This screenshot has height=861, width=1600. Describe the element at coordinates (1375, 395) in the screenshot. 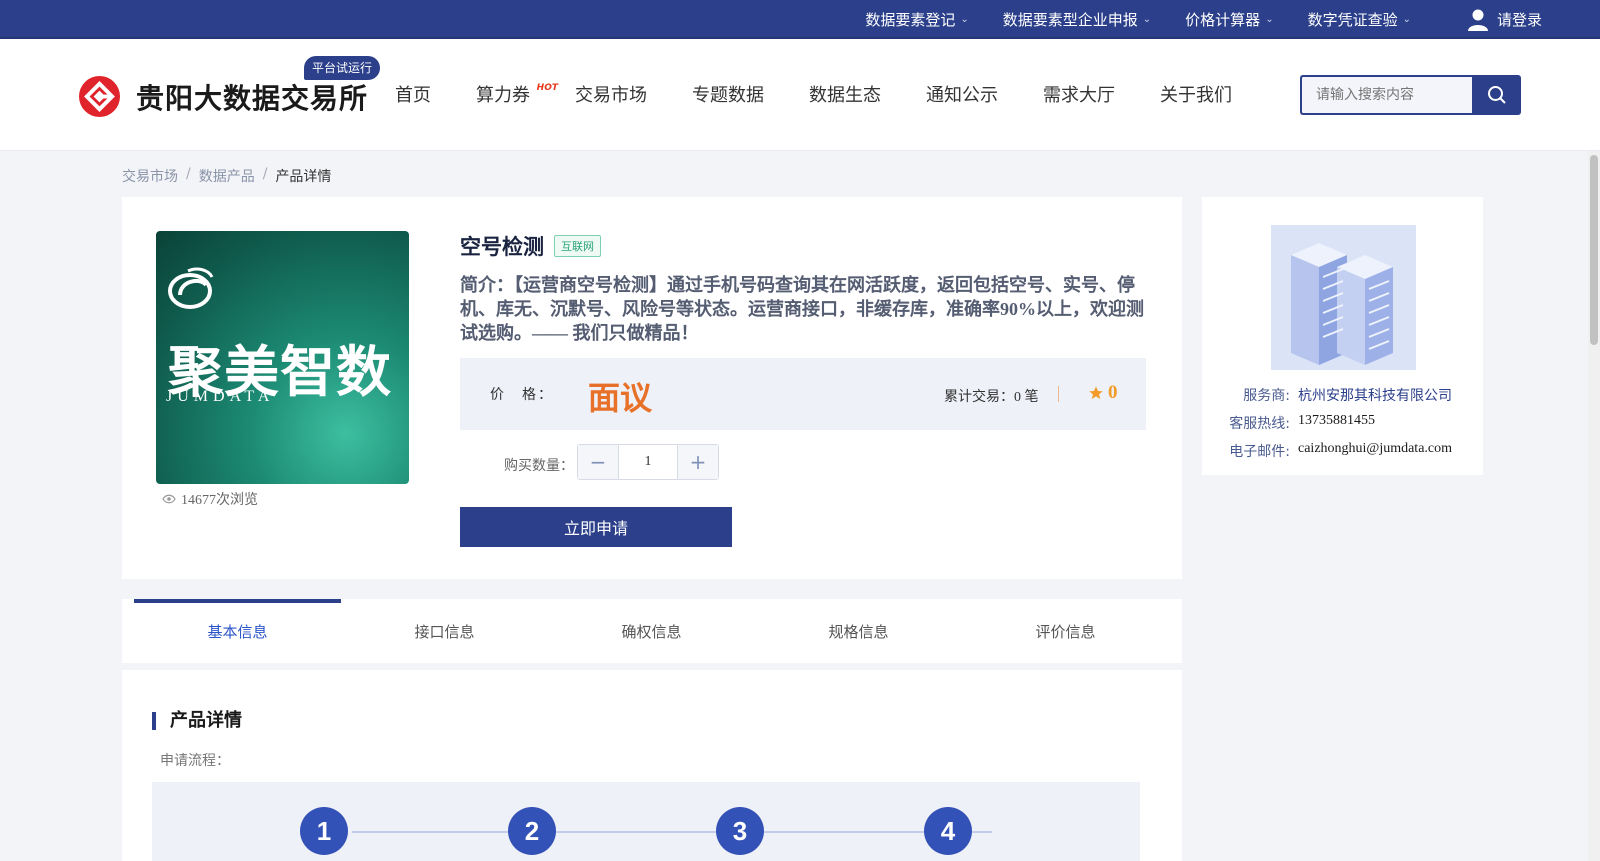

I see `provider-name-link: 杭州安那其科技有限公司` at that location.